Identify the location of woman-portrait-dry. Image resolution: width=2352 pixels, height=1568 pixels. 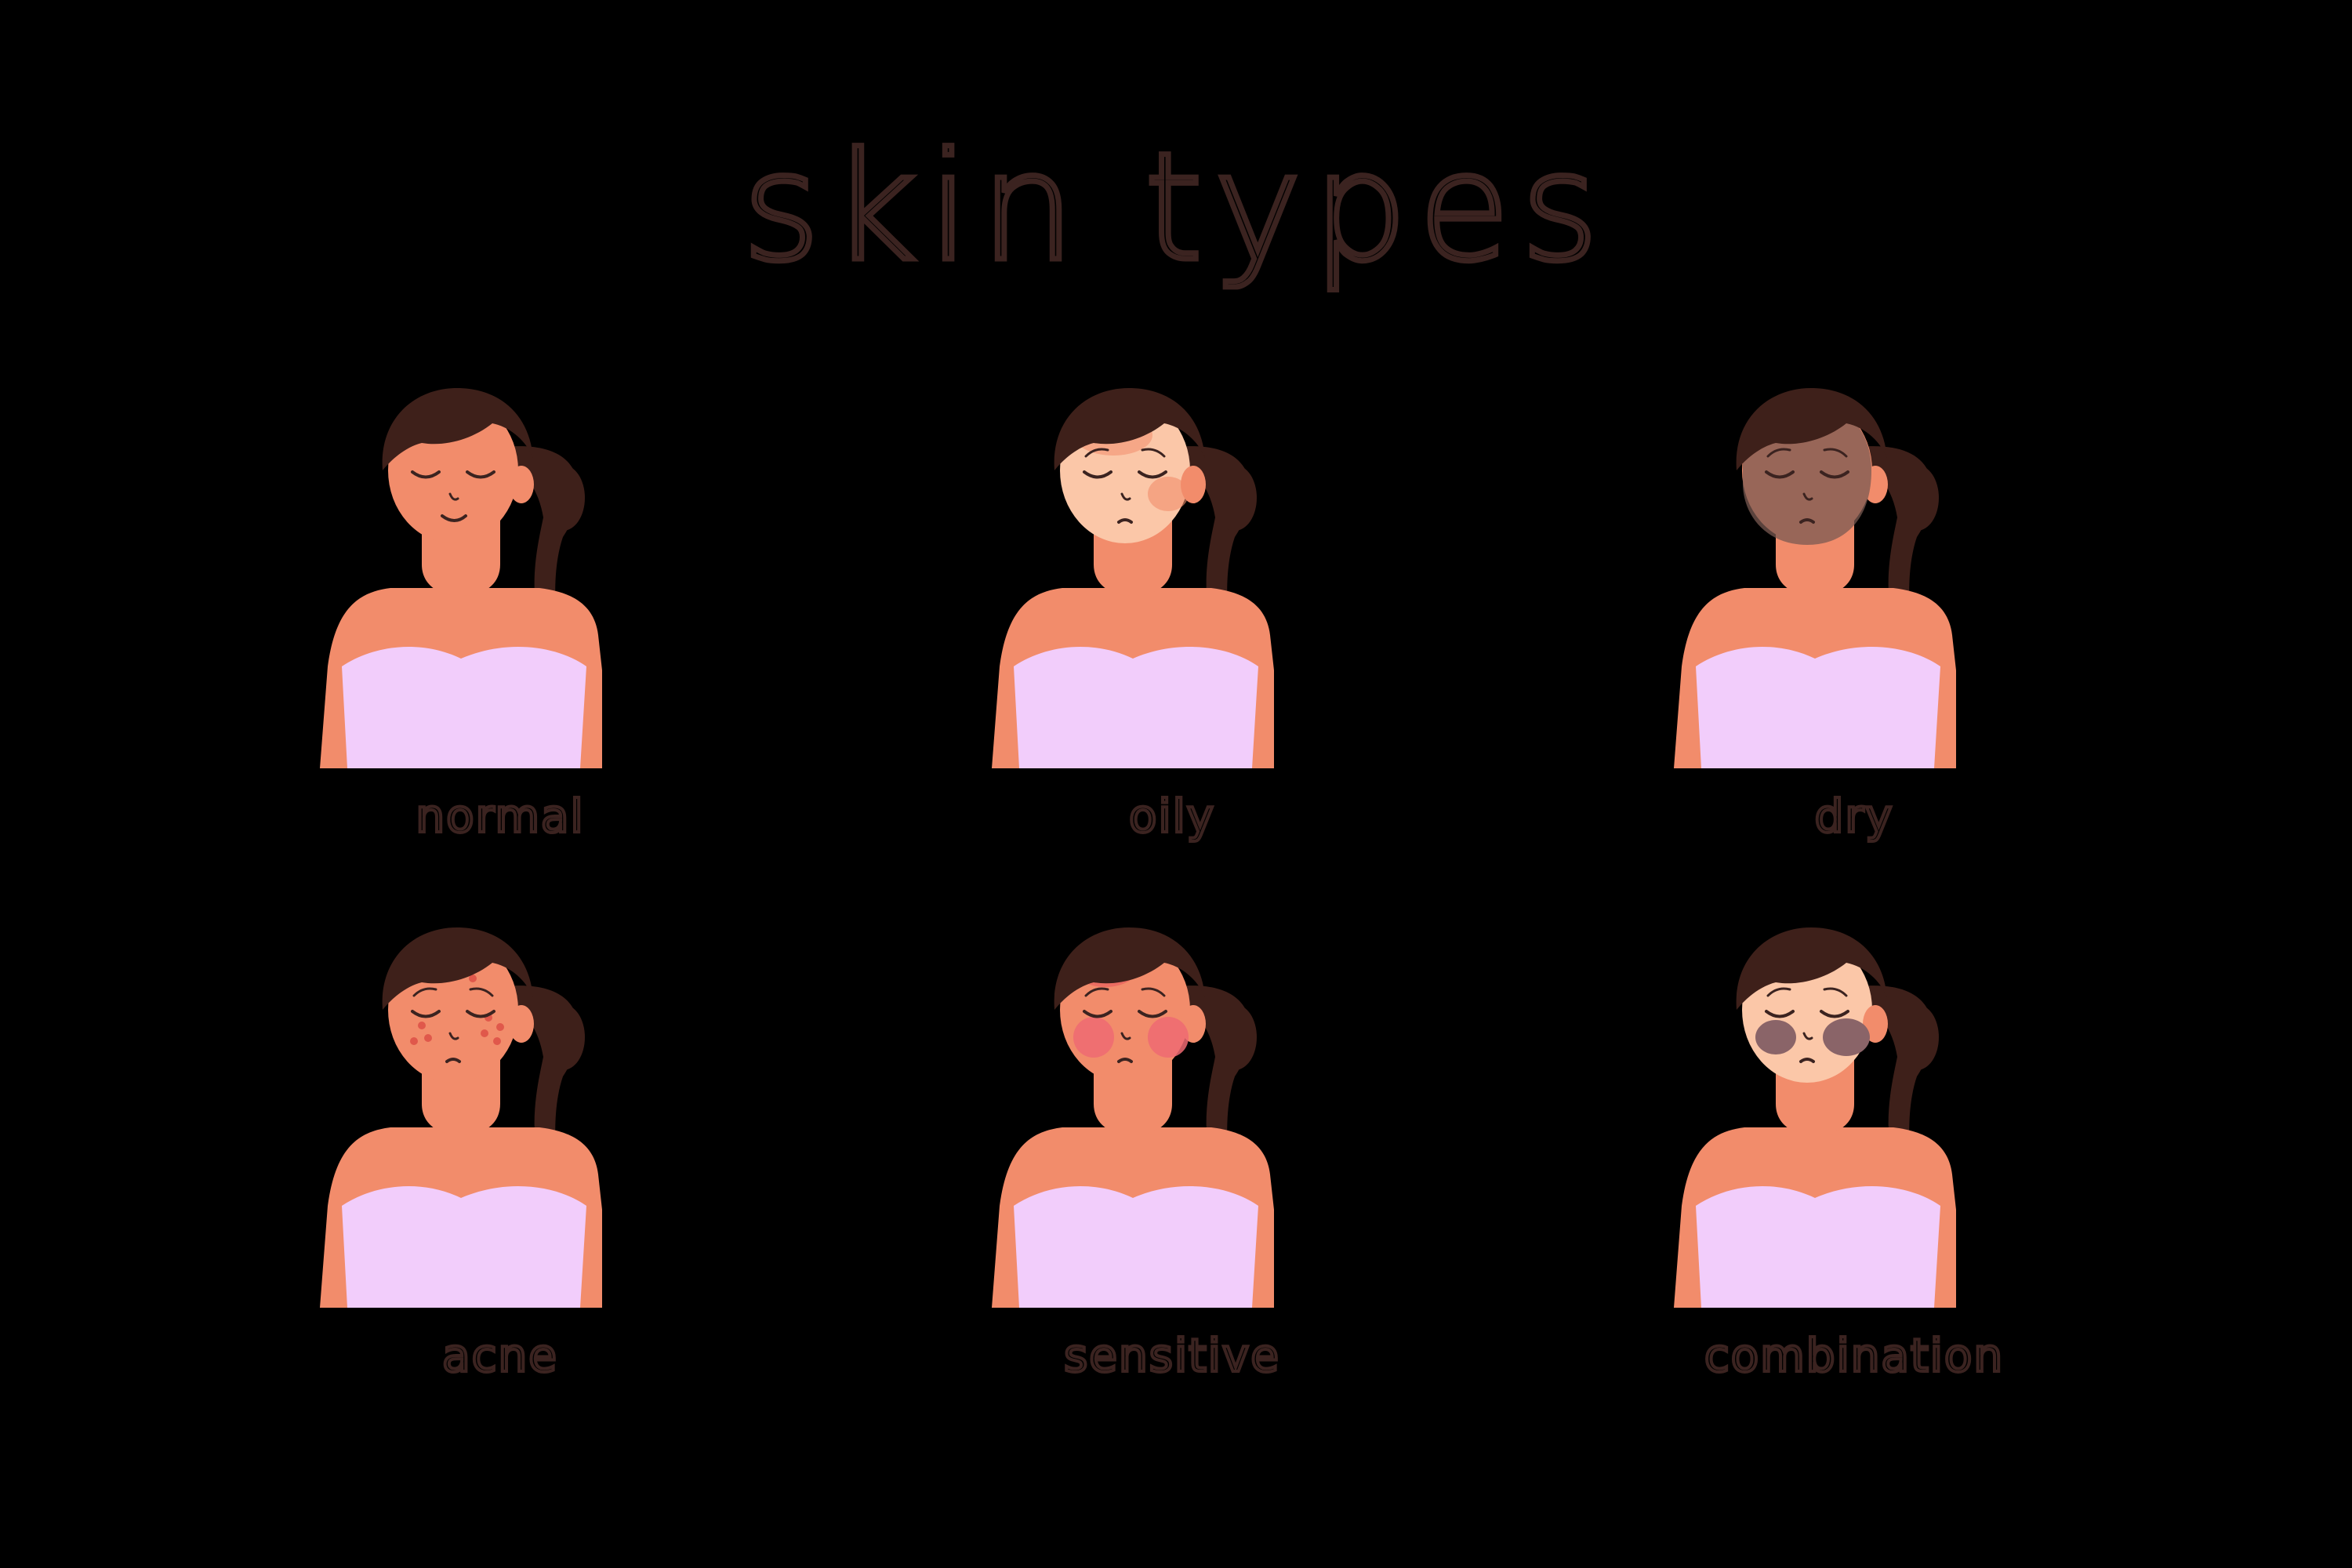
(1815, 578).